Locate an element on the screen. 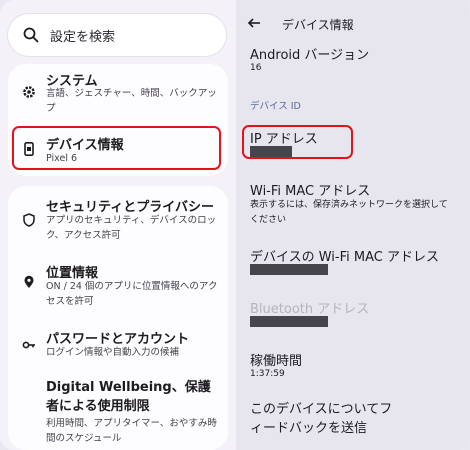  search-bar: 設定を検索 is located at coordinates (117, 35).